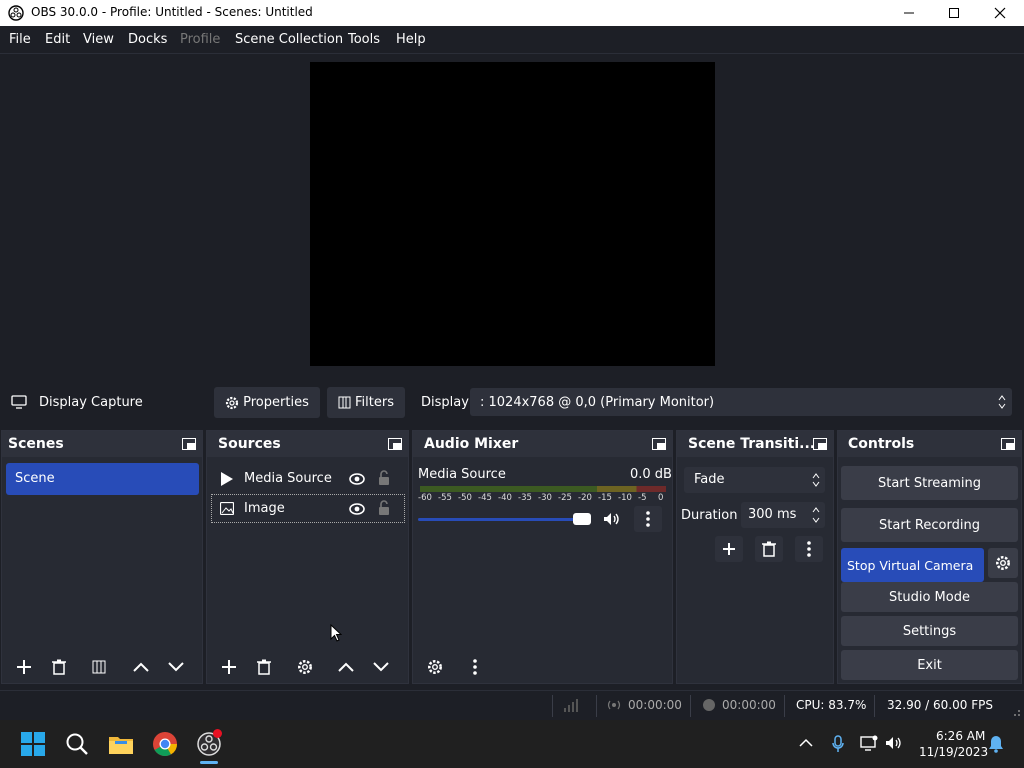 Image resolution: width=1024 pixels, height=768 pixels. Describe the element at coordinates (249, 444) in the screenshot. I see `sources-title: Sources` at that location.